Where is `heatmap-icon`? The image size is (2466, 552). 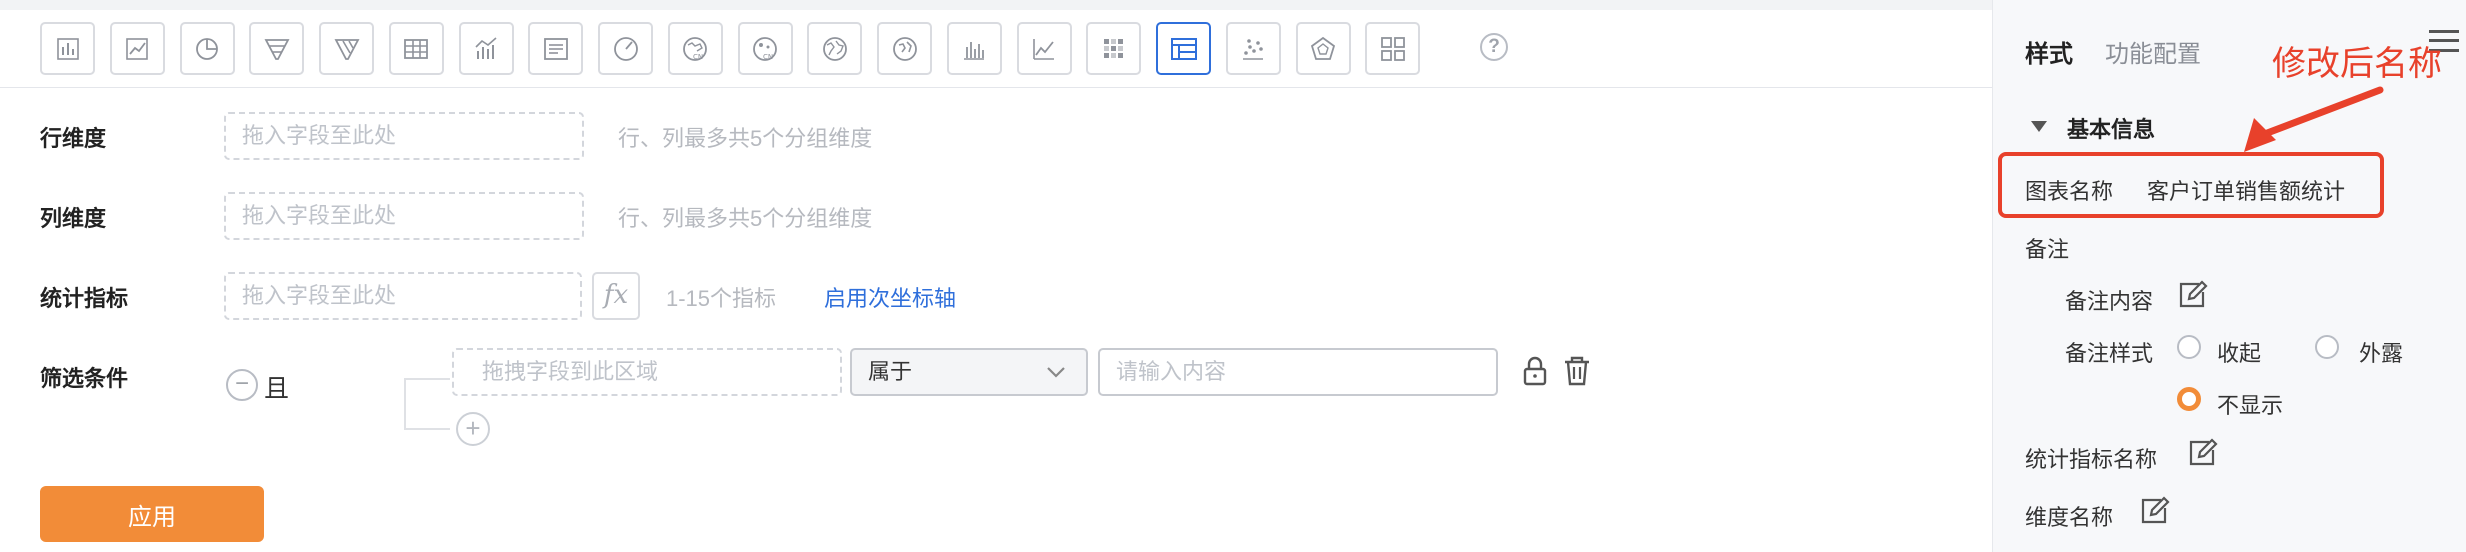
heatmap-icon is located at coordinates (1113, 48).